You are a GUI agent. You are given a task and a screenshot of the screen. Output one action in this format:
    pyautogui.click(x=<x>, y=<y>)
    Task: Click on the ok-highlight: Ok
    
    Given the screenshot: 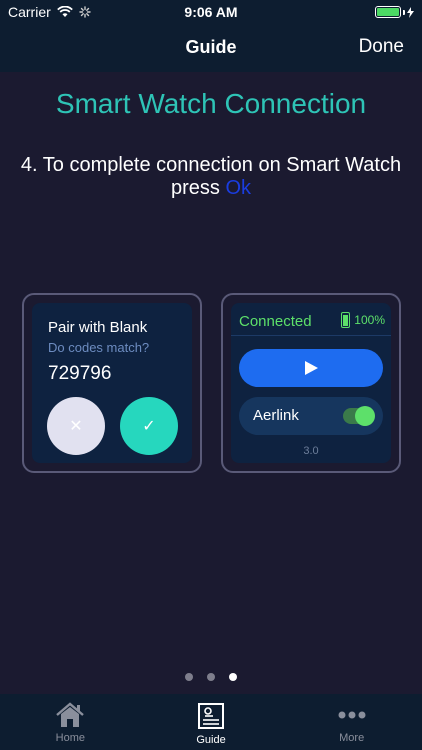 What is the action you would take?
    pyautogui.click(x=238, y=188)
    